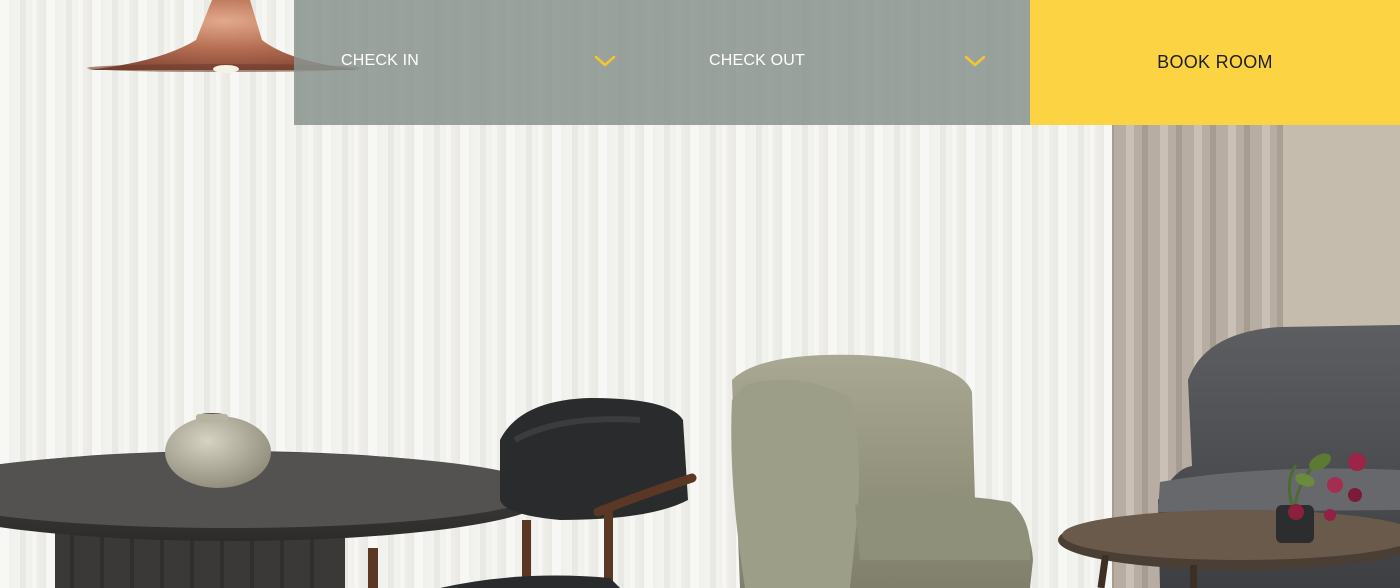 The height and width of the screenshot is (588, 1400). I want to click on check-in-dropdown: CHECK IN, so click(478, 62).